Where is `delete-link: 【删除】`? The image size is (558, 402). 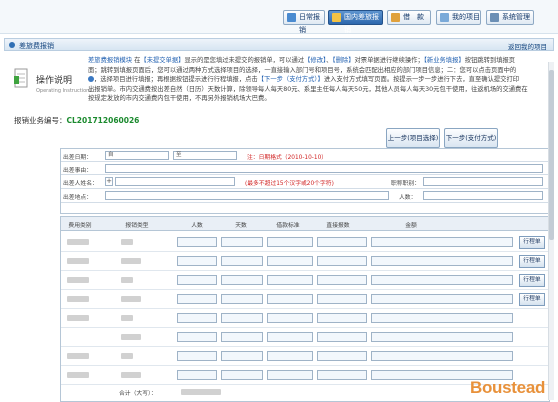 delete-link: 【删除】 is located at coordinates (343, 60).